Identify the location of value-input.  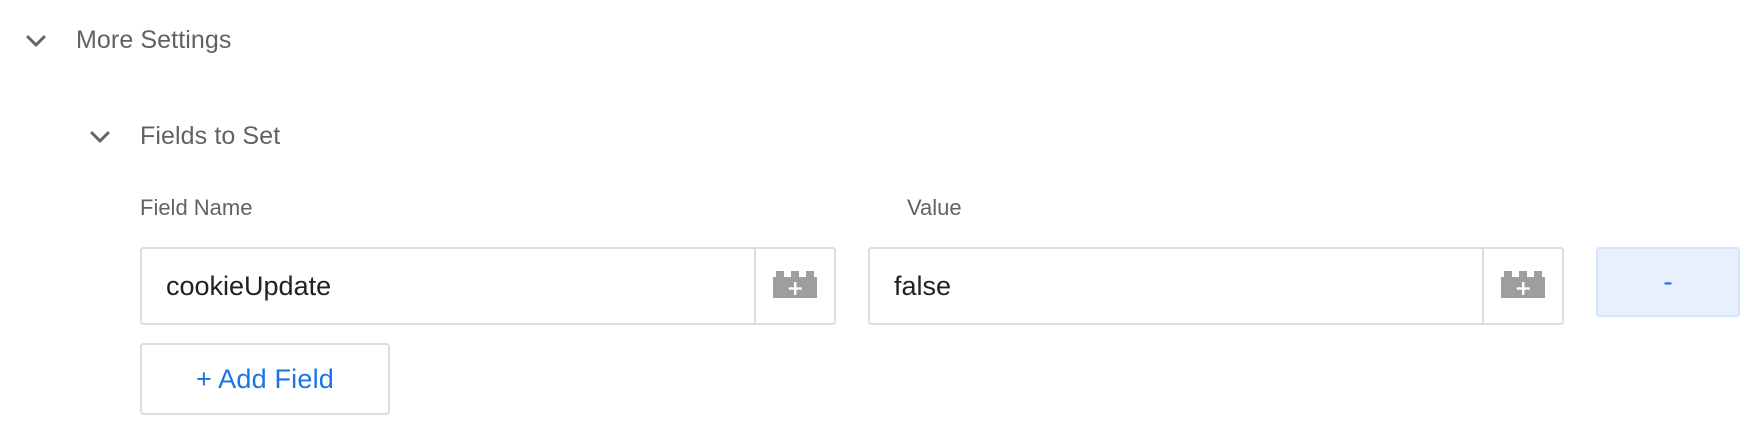
(1176, 286).